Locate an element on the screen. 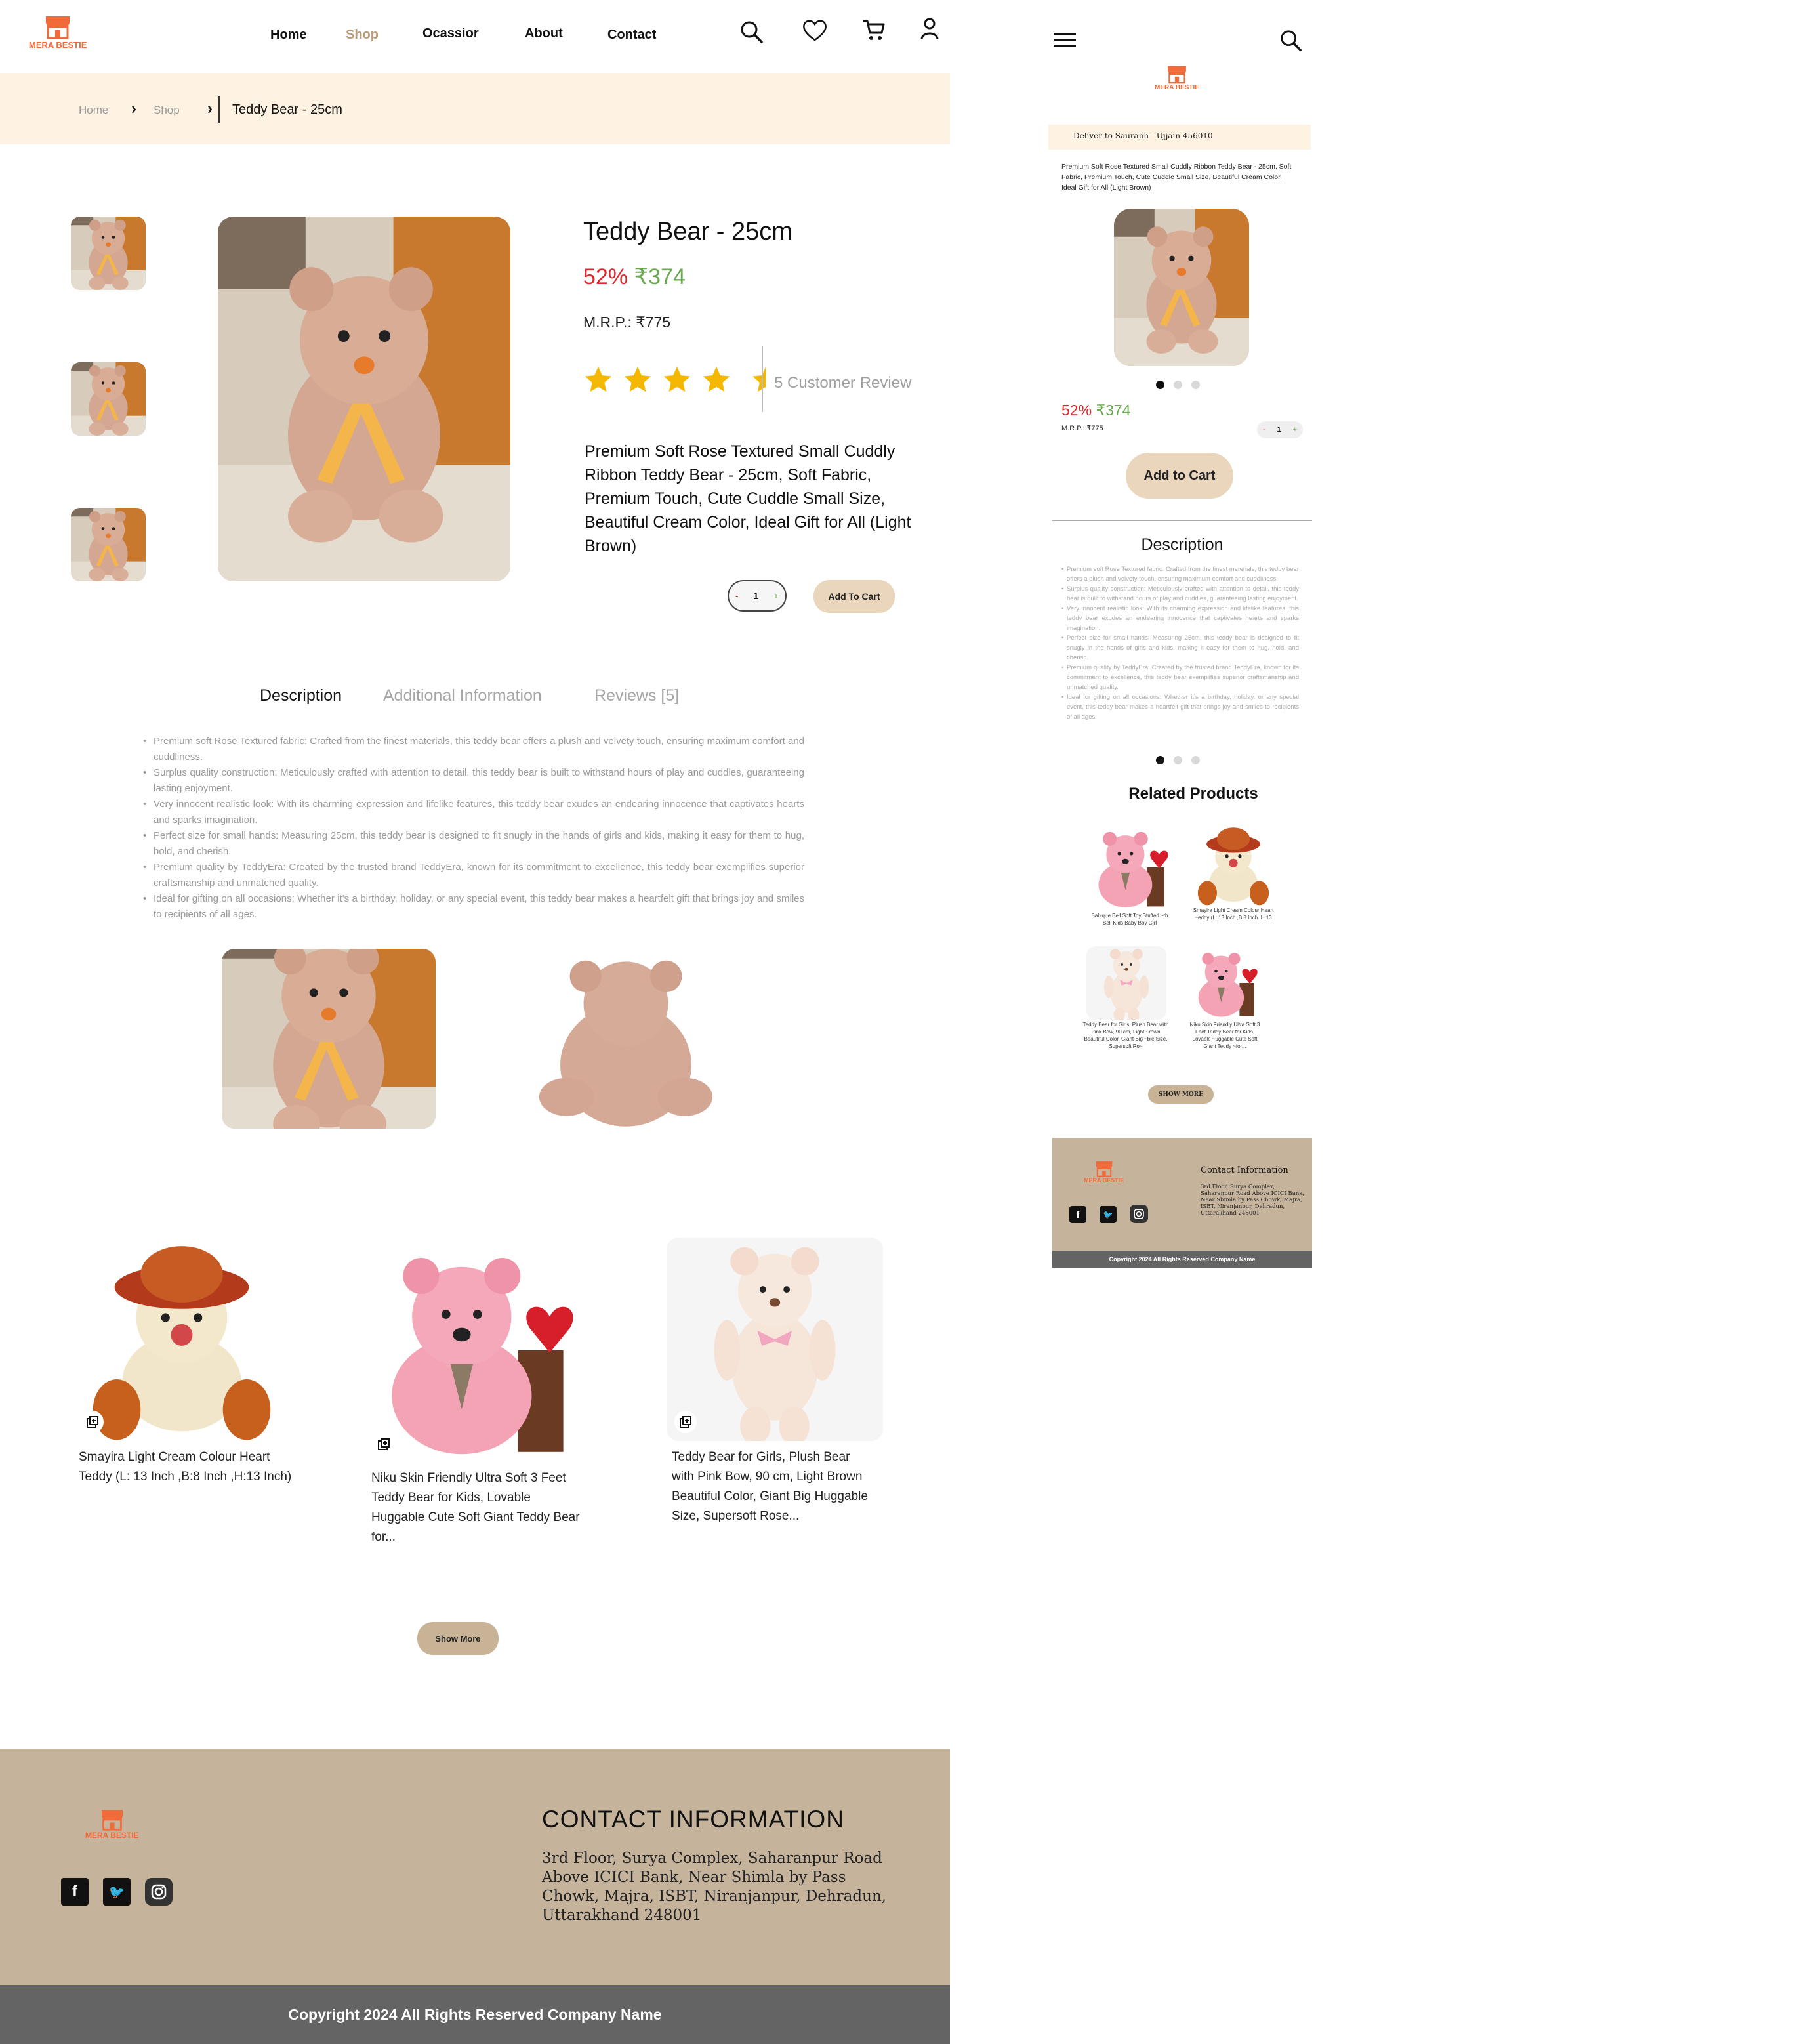  tab-reviews: Reviews [5] is located at coordinates (636, 695).